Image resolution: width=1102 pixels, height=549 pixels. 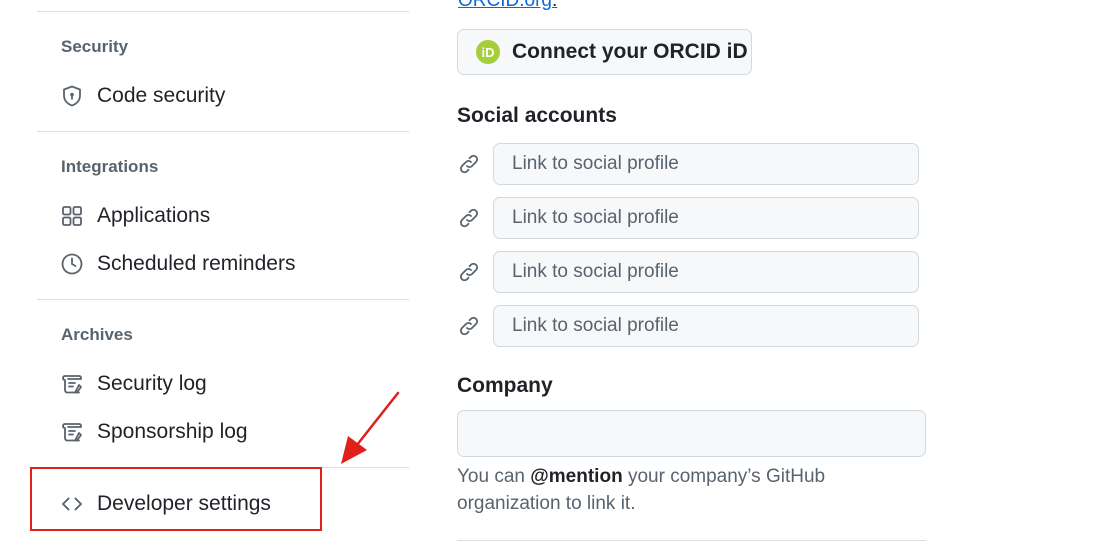 I want to click on apps-icon, so click(x=72, y=216).